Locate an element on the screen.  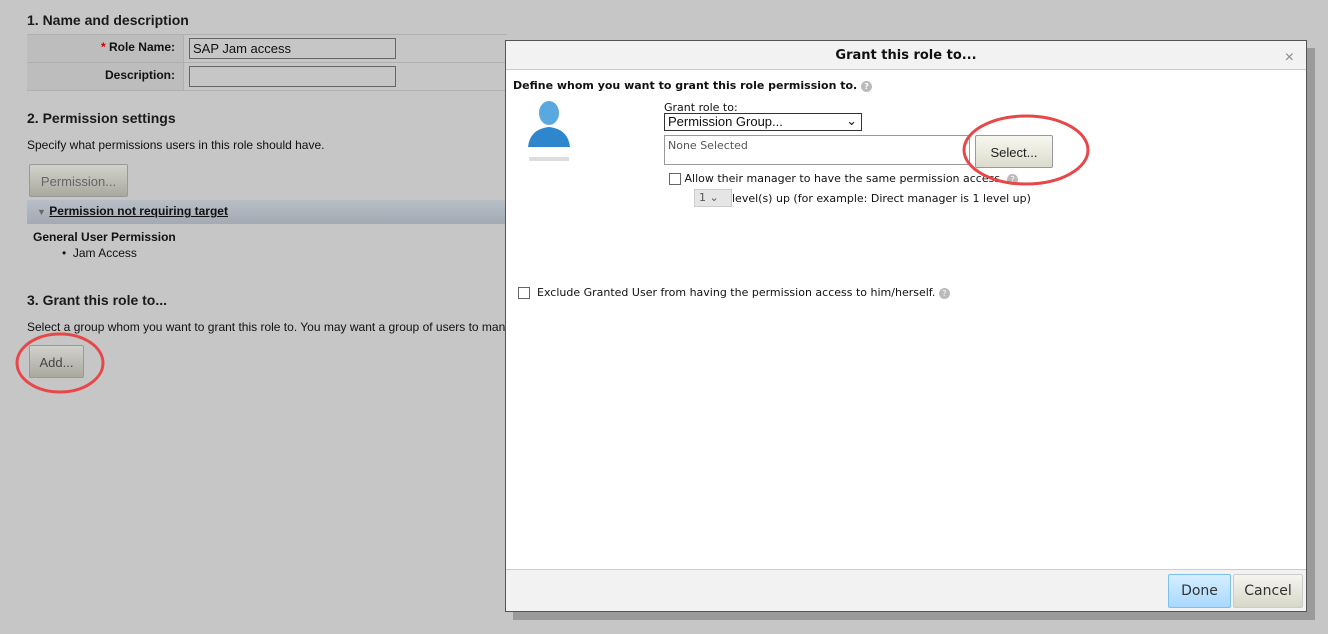
done-button: Done is located at coordinates (1199, 591).